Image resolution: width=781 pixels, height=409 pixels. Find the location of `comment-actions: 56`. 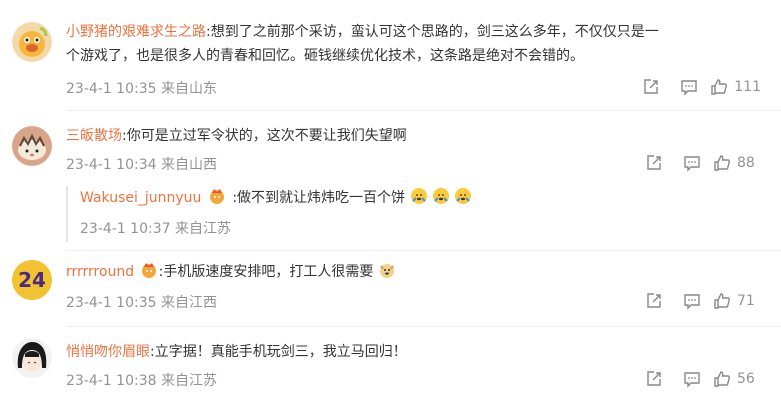

comment-actions: 56 is located at coordinates (698, 379).